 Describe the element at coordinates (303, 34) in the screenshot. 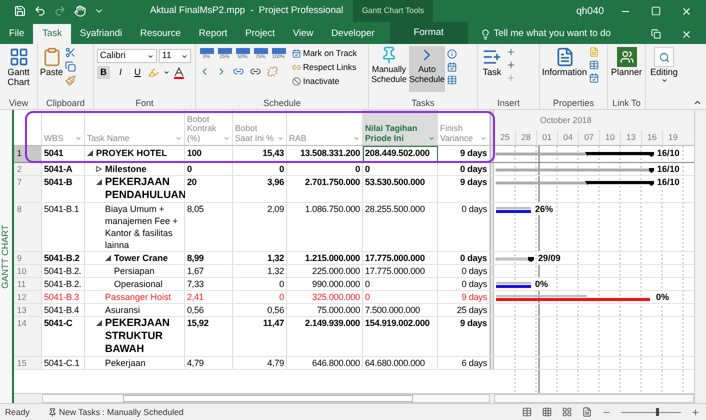

I see `ribbon-tab: View` at that location.